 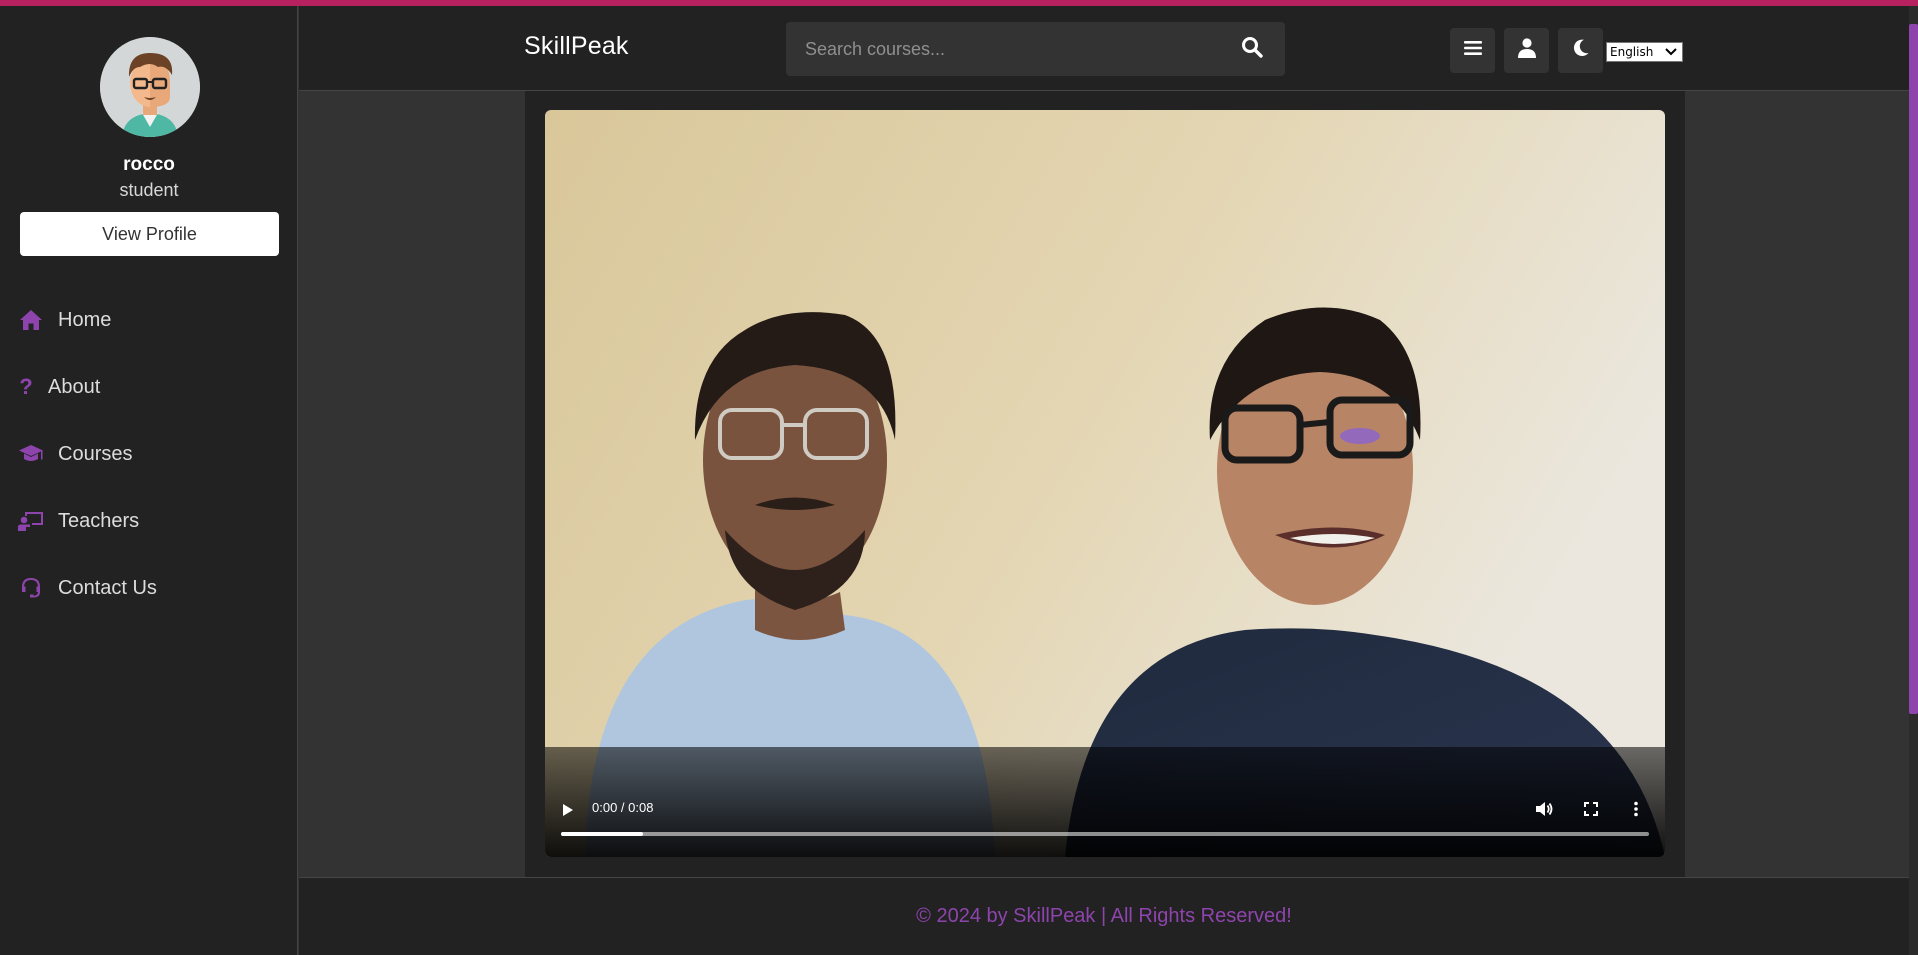 I want to click on page-scrollbar, so click(x=1913, y=480).